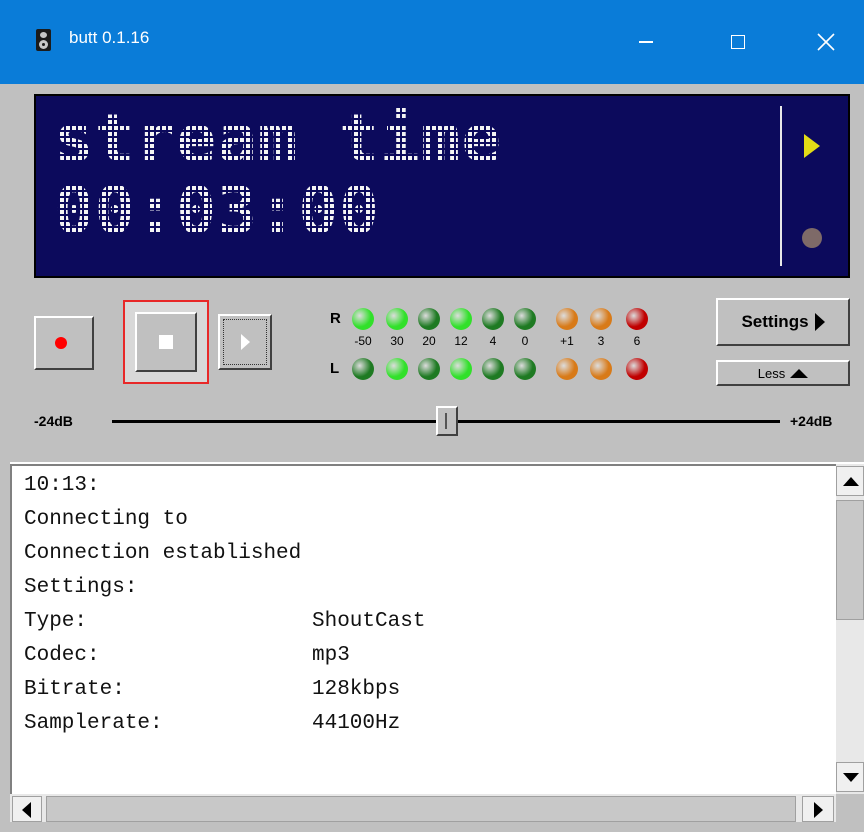 This screenshot has height=832, width=864. What do you see at coordinates (775, 321) in the screenshot?
I see `settings-label: Settings` at bounding box center [775, 321].